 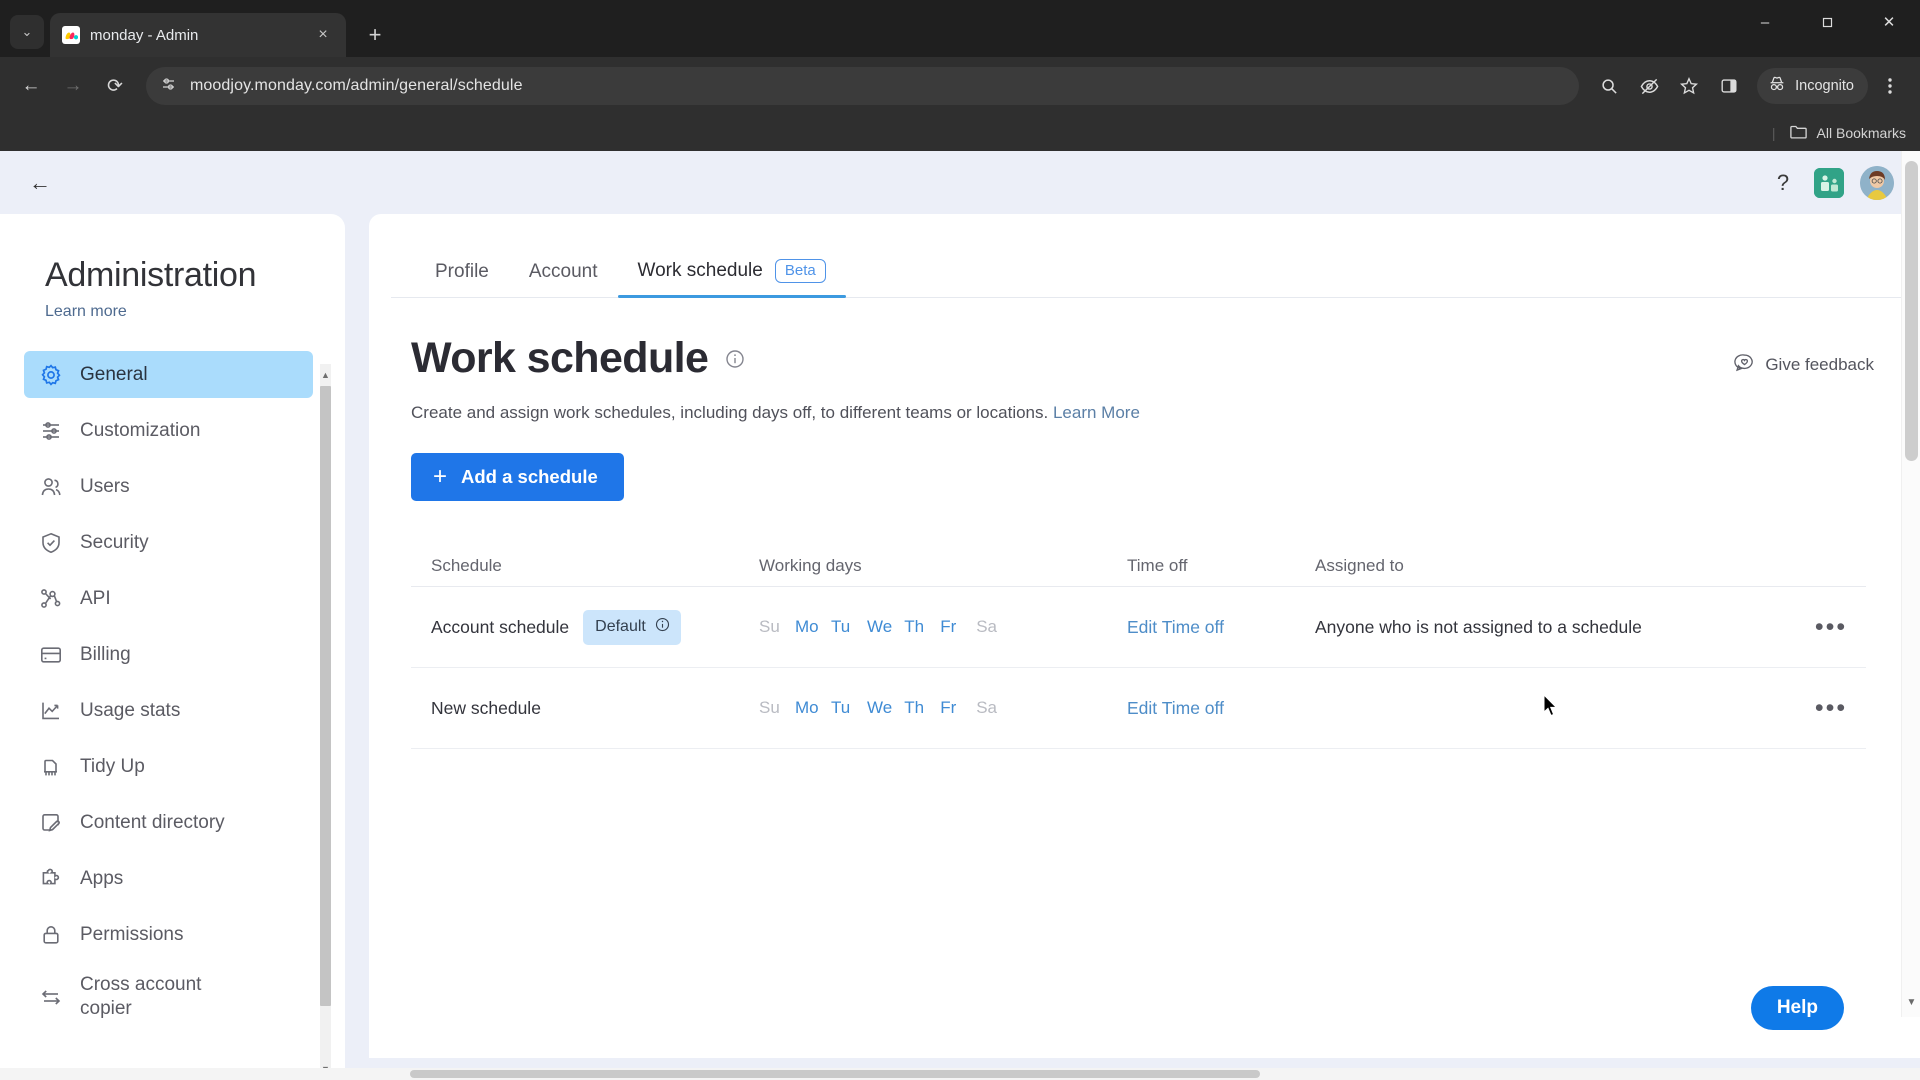 I want to click on sidebar-item-label: Usage stats, so click(x=130, y=710).